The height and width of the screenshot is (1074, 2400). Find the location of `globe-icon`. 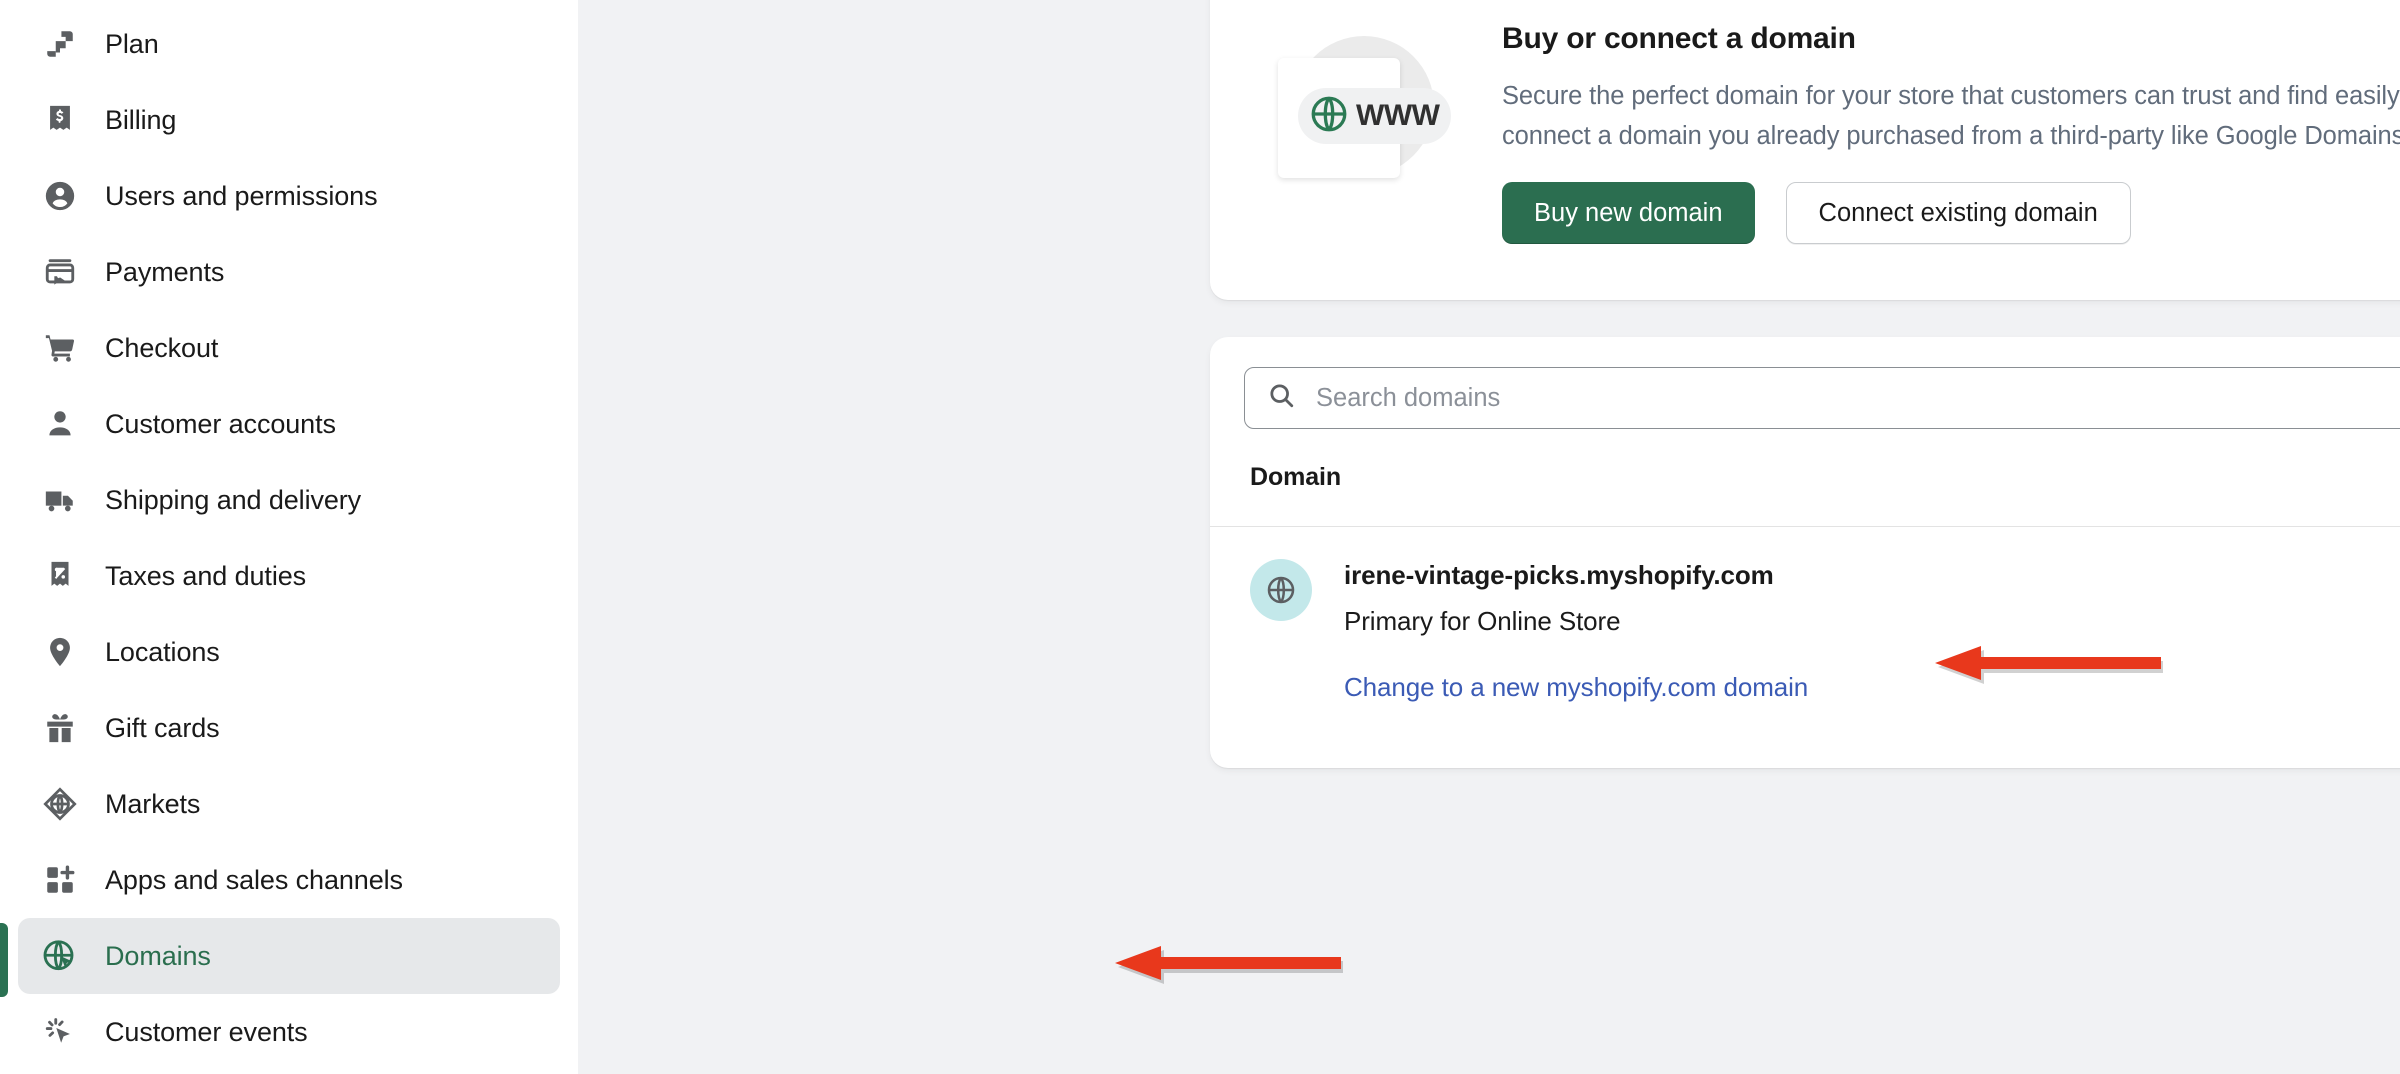

globe-icon is located at coordinates (1329, 116).